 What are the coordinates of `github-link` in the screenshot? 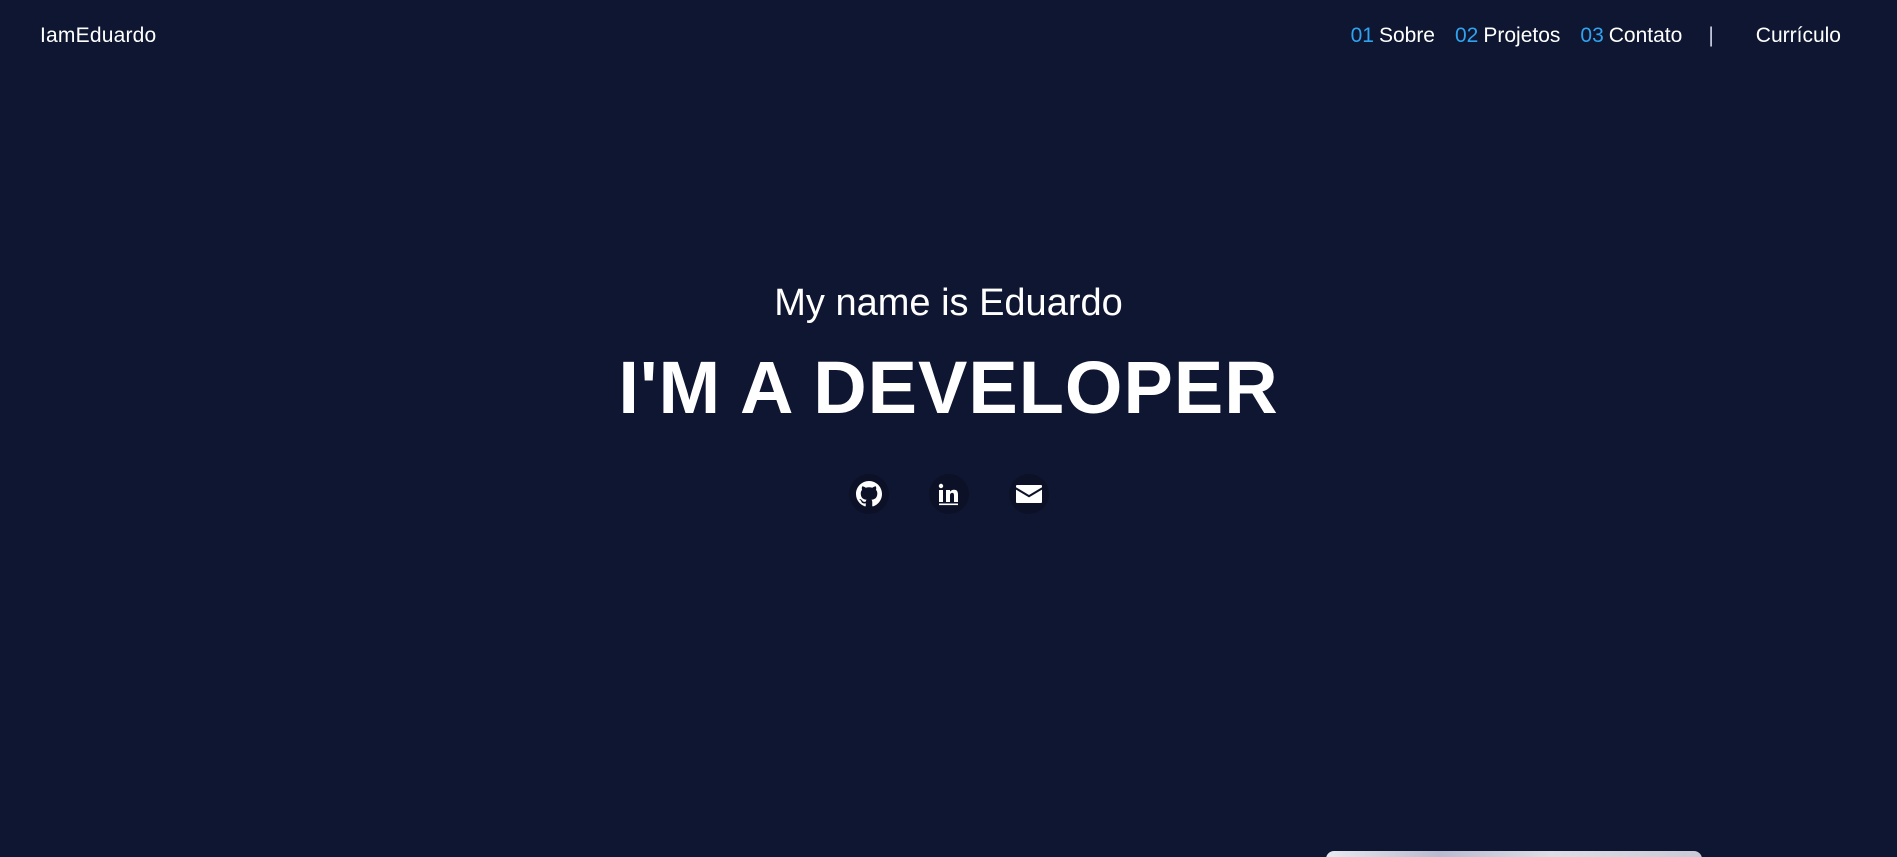 It's located at (868, 494).